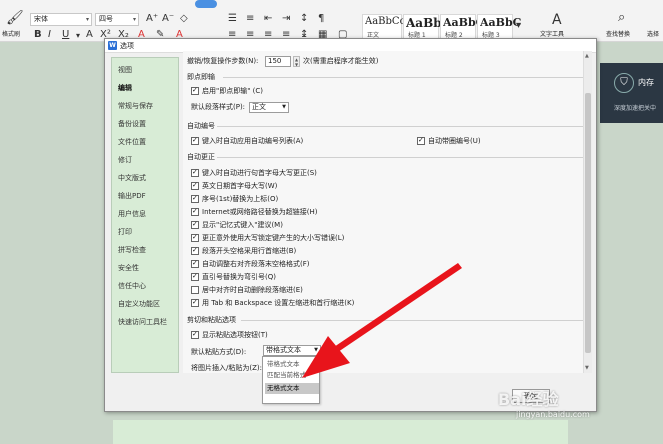 The width and height of the screenshot is (663, 444). What do you see at coordinates (588, 223) in the screenshot?
I see `scrollbar-thumb` at bounding box center [588, 223].